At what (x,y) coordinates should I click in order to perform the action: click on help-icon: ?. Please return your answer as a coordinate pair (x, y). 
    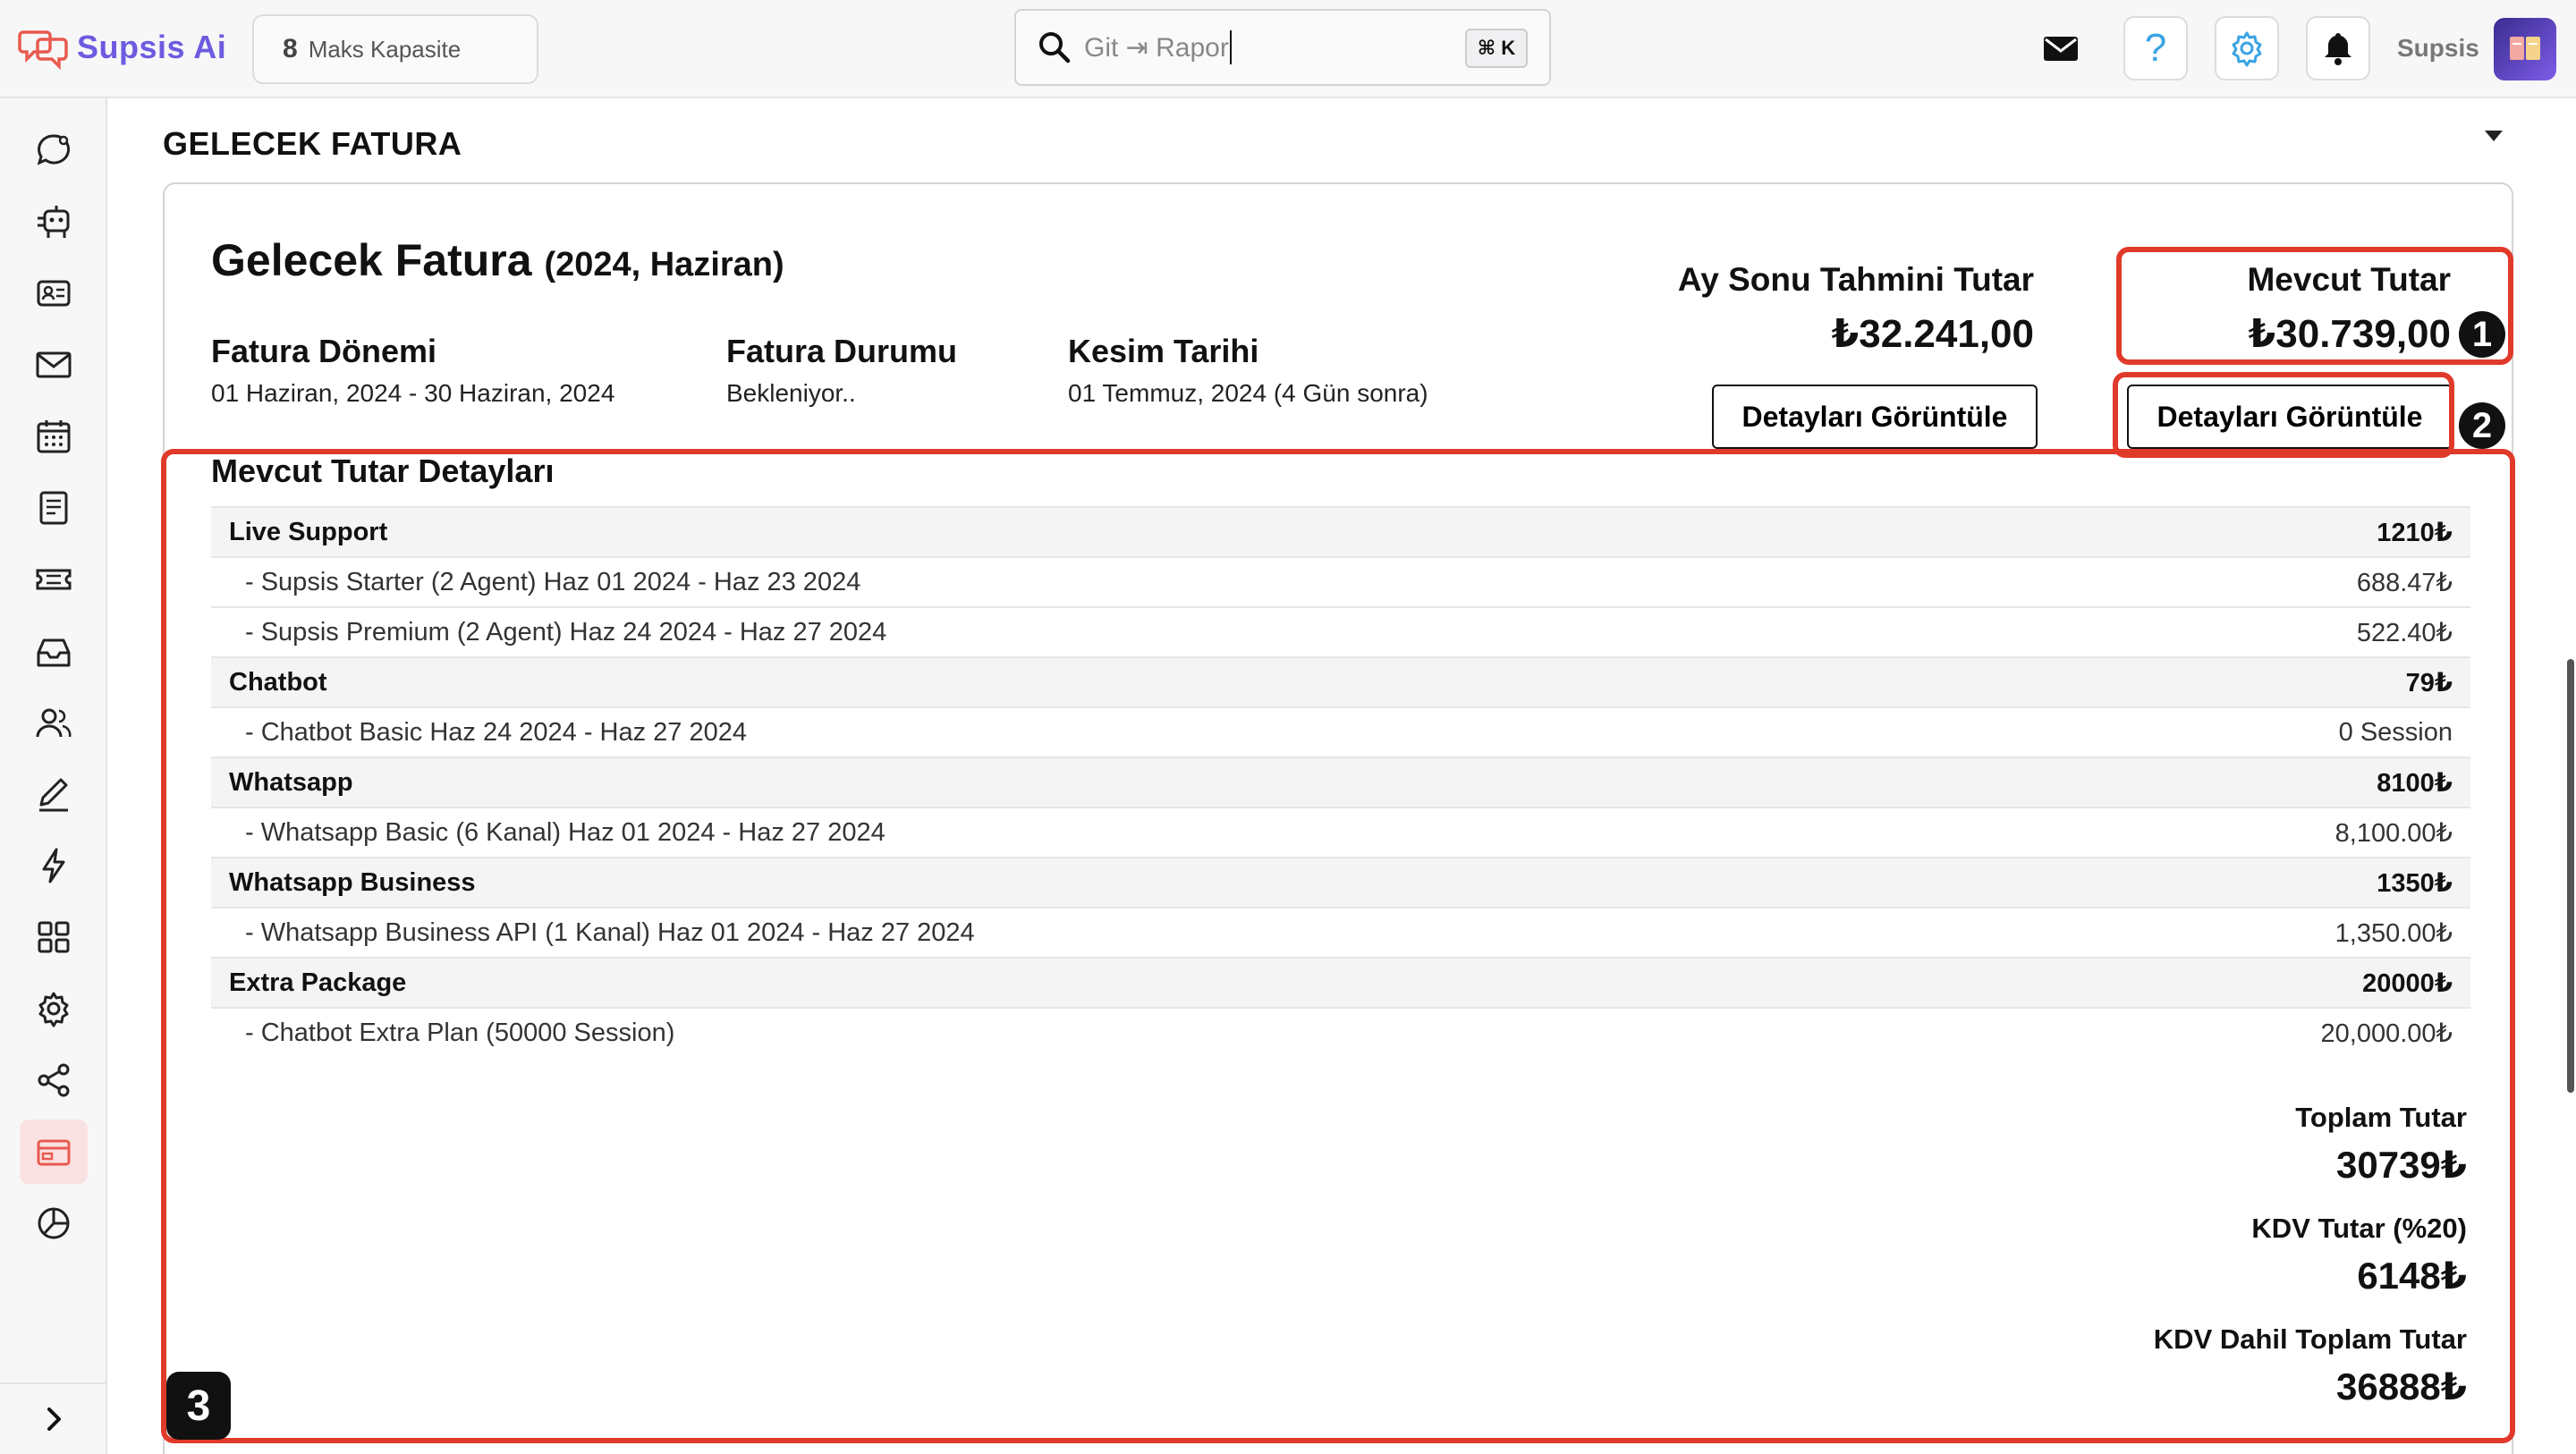
    Looking at the image, I should click on (2155, 48).